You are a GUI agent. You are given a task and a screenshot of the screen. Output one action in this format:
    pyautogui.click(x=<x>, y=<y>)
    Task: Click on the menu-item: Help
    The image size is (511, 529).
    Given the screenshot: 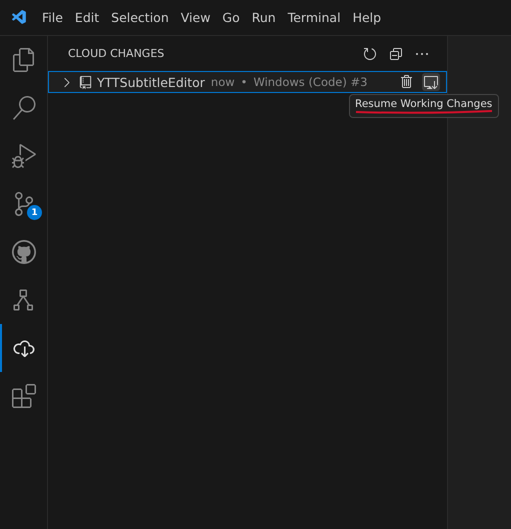 What is the action you would take?
    pyautogui.click(x=367, y=17)
    